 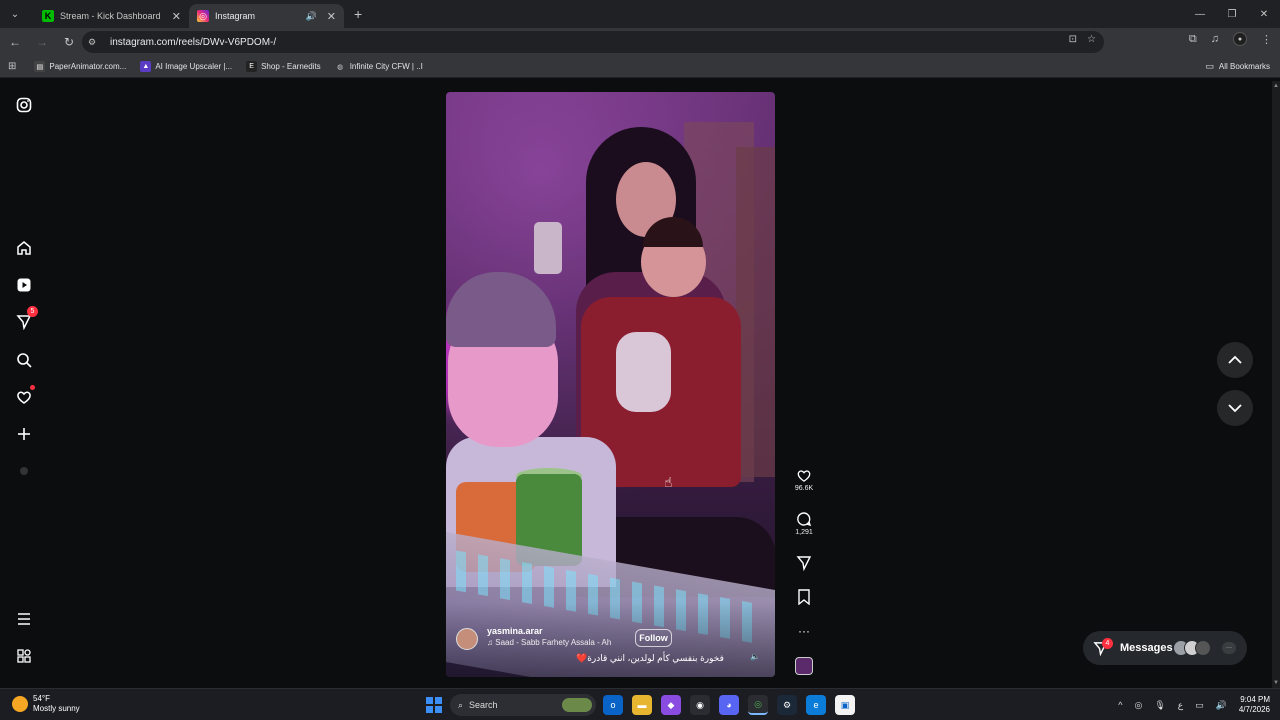 What do you see at coordinates (203, 16) in the screenshot?
I see `instagram-icon: ◎` at bounding box center [203, 16].